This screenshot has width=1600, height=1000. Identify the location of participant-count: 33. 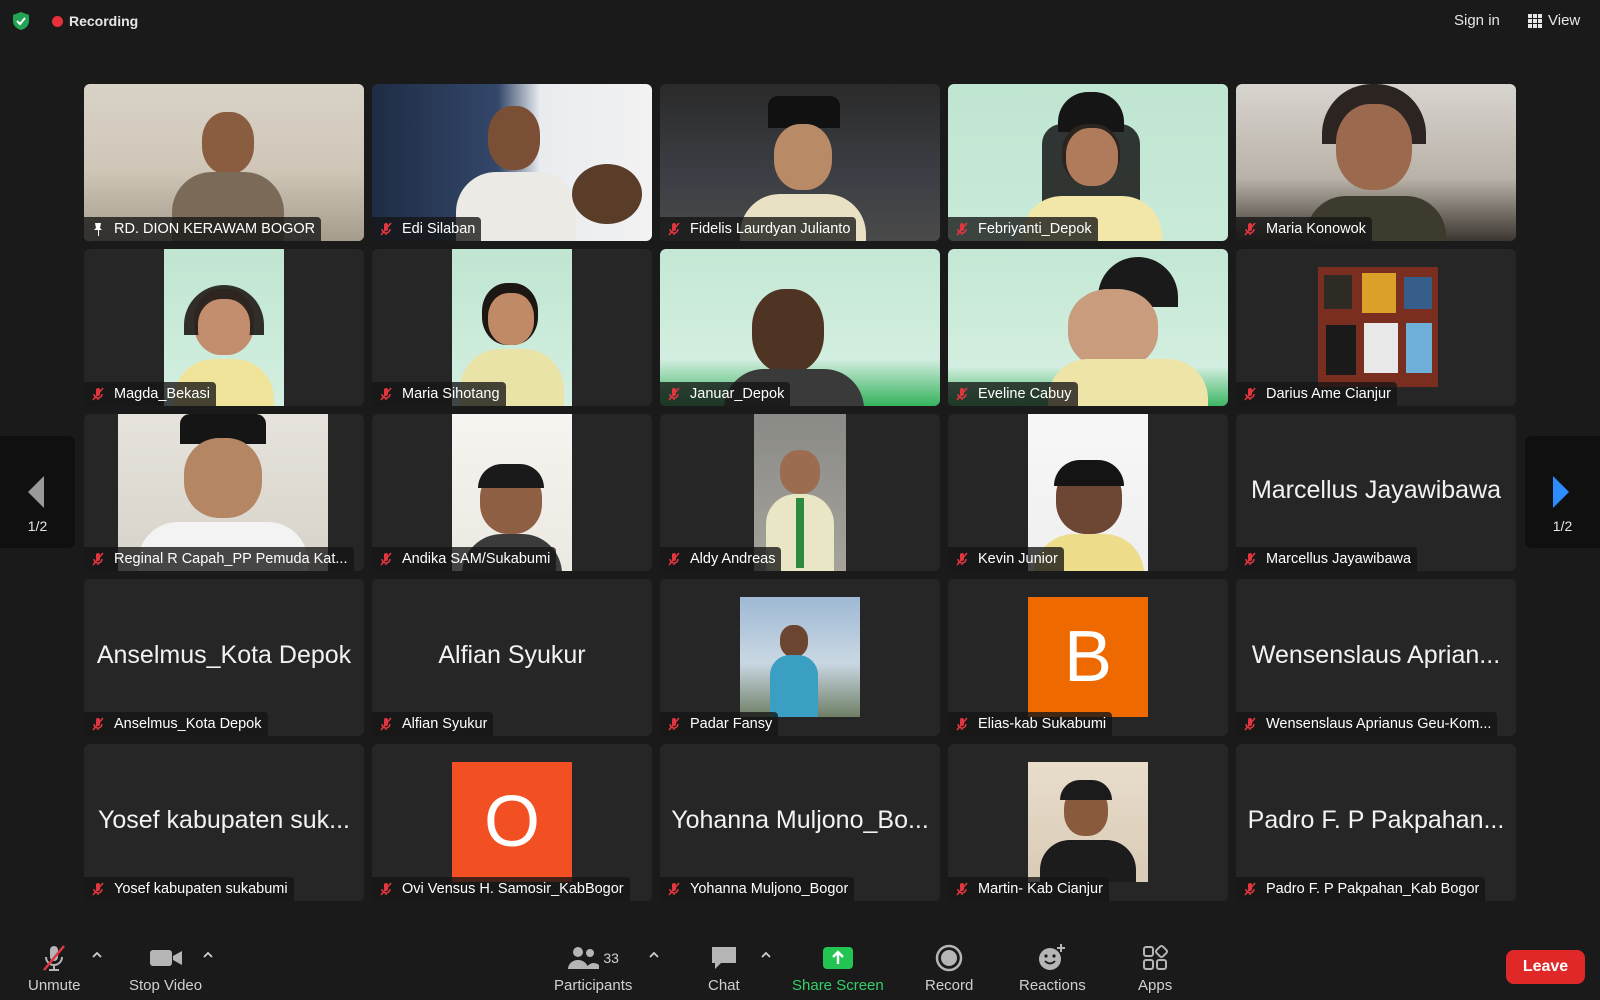
(611, 958).